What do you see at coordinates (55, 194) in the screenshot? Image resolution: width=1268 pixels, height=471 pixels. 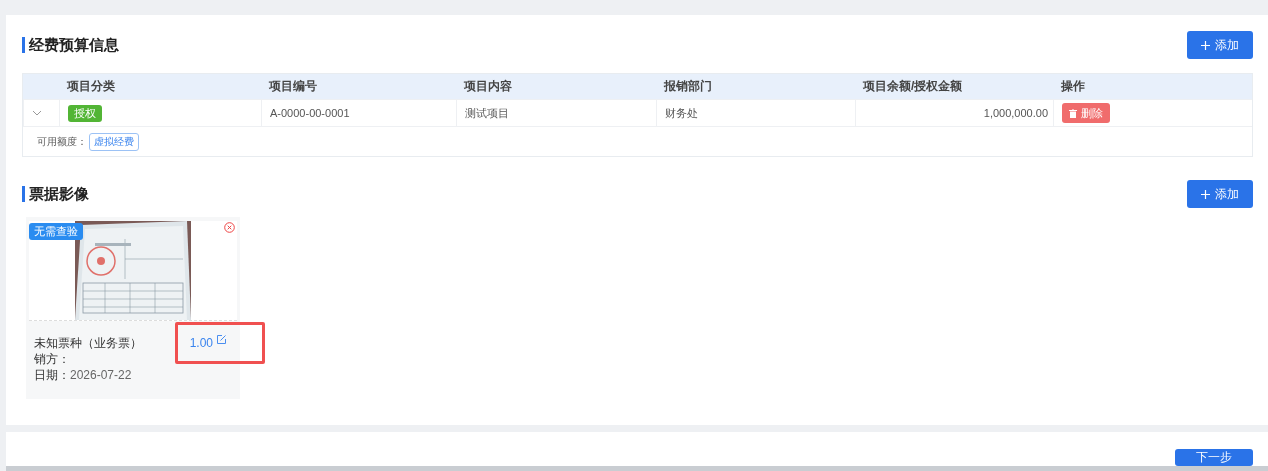 I see `section-title: 票据影像` at bounding box center [55, 194].